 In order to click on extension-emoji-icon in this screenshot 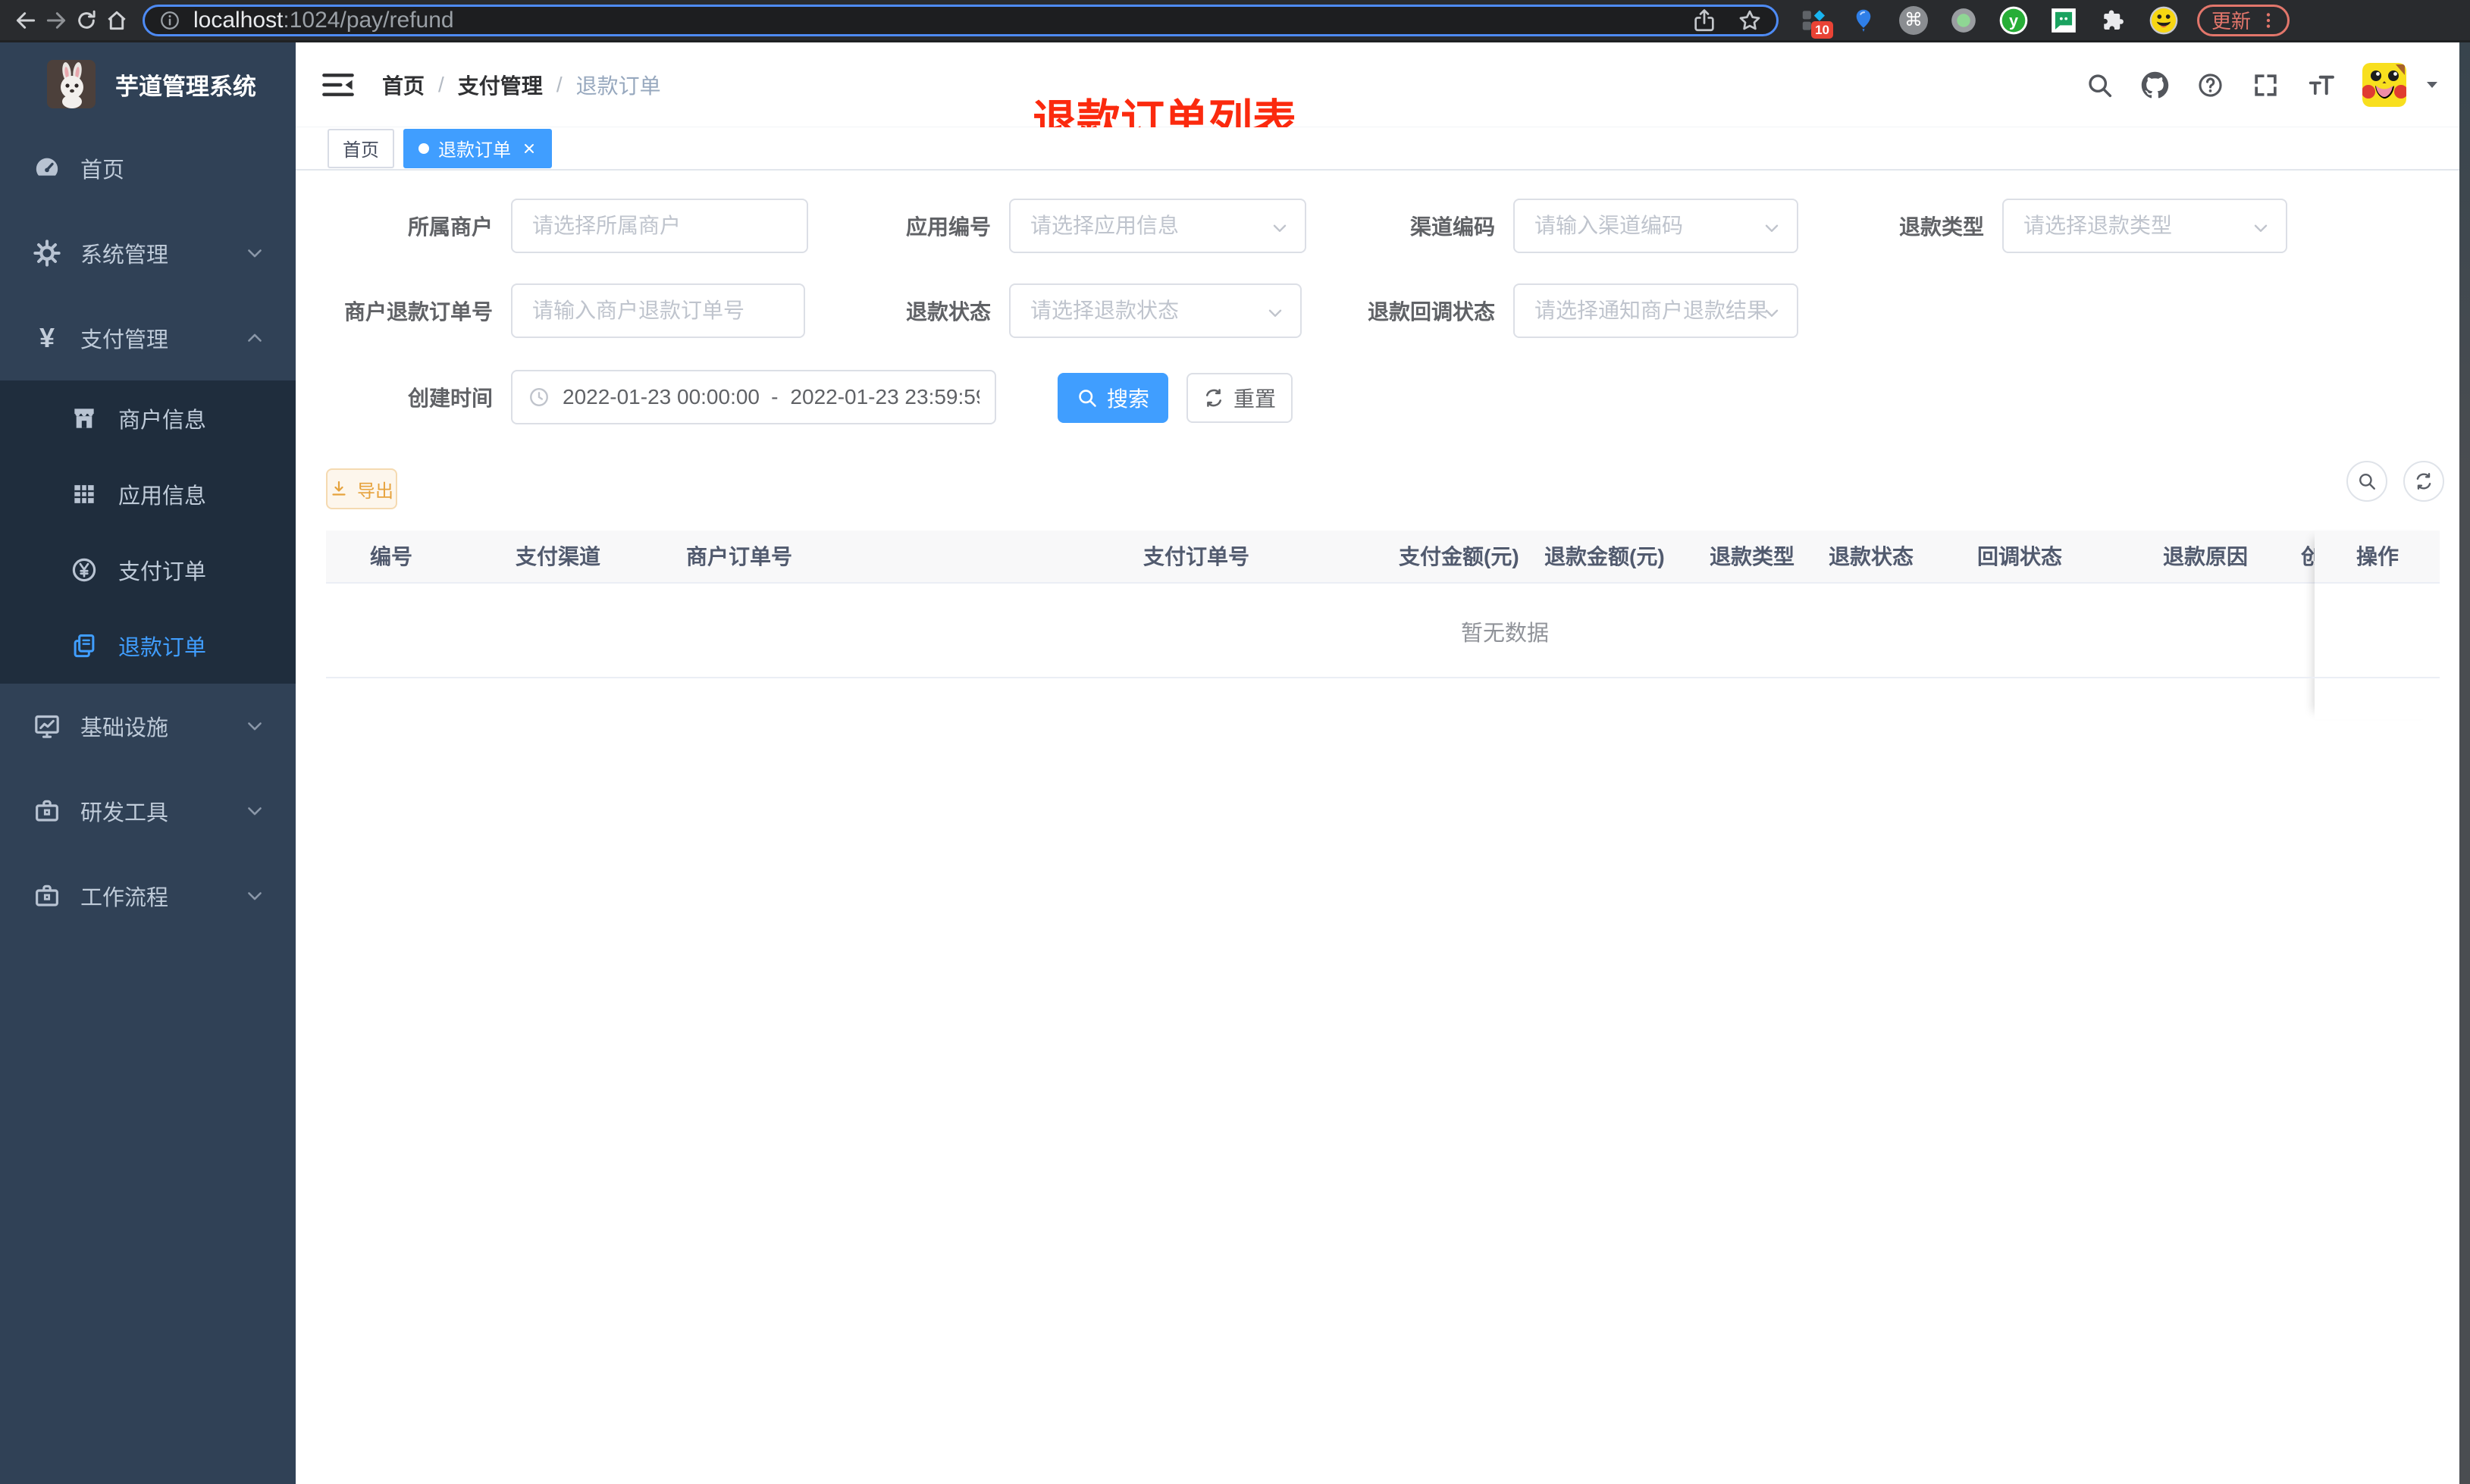, I will do `click(2164, 20)`.